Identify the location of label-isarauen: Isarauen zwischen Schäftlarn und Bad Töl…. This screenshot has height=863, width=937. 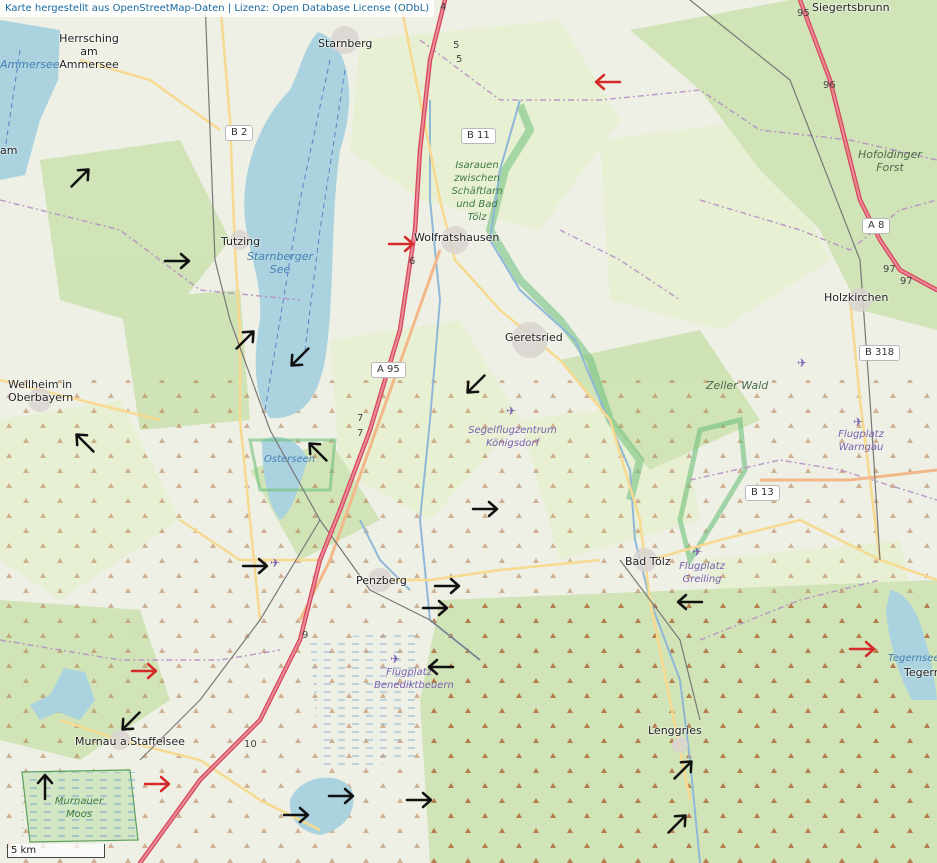
(477, 191).